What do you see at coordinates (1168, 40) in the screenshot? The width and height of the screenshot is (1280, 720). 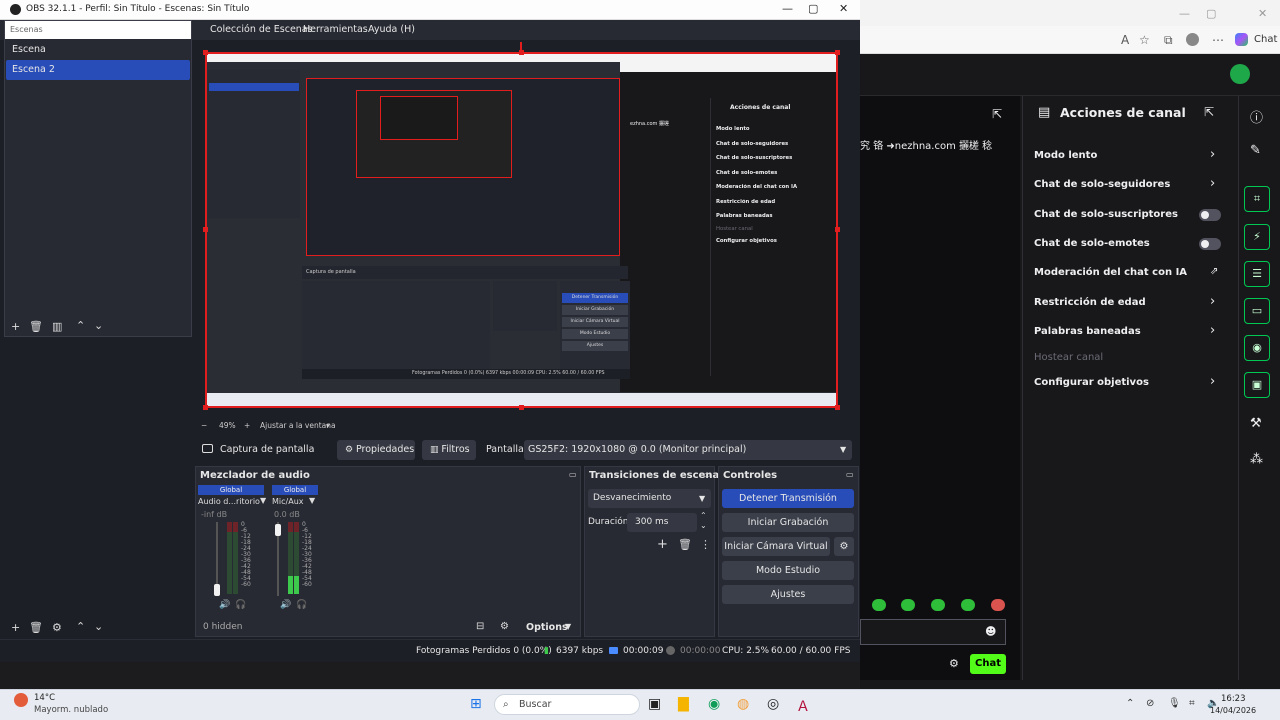 I see `collections-icon: ⧉` at bounding box center [1168, 40].